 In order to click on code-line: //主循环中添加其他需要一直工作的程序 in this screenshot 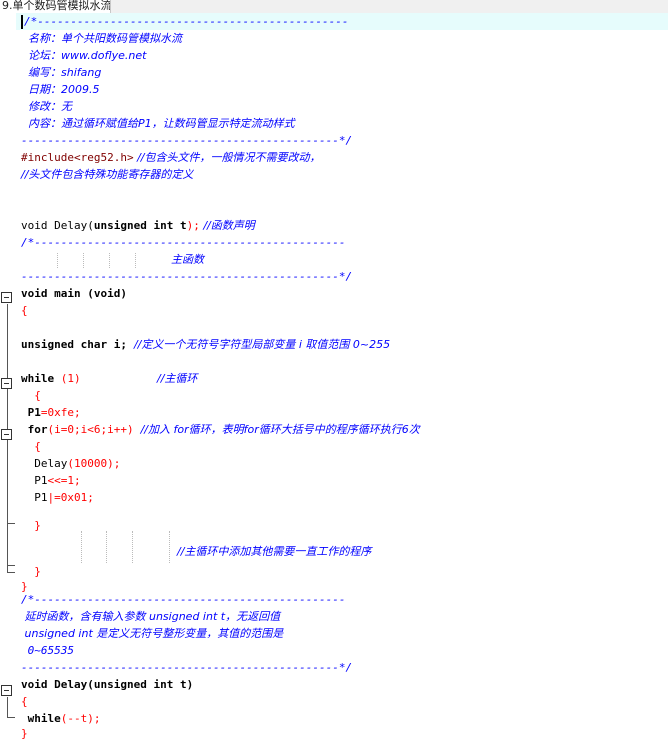, I will do `click(274, 551)`.